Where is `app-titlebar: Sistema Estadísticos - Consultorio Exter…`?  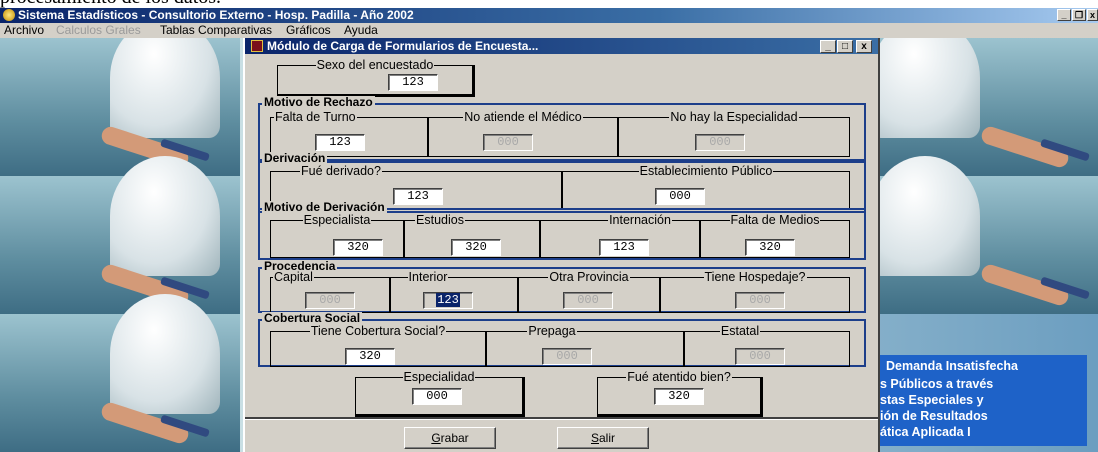 app-titlebar: Sistema Estadísticos - Consultorio Exter… is located at coordinates (549, 15).